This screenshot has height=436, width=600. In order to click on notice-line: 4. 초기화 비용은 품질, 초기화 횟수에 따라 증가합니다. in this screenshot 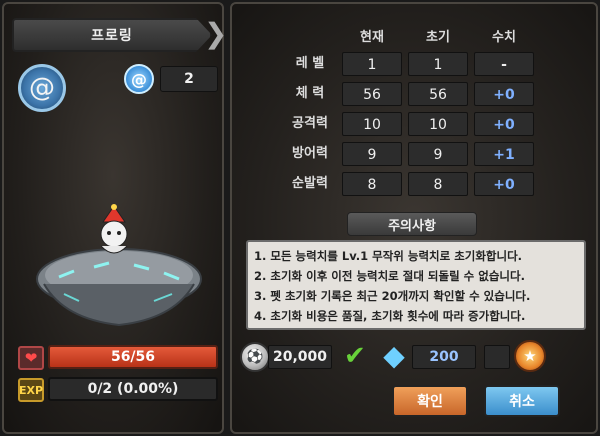, I will do `click(390, 316)`.